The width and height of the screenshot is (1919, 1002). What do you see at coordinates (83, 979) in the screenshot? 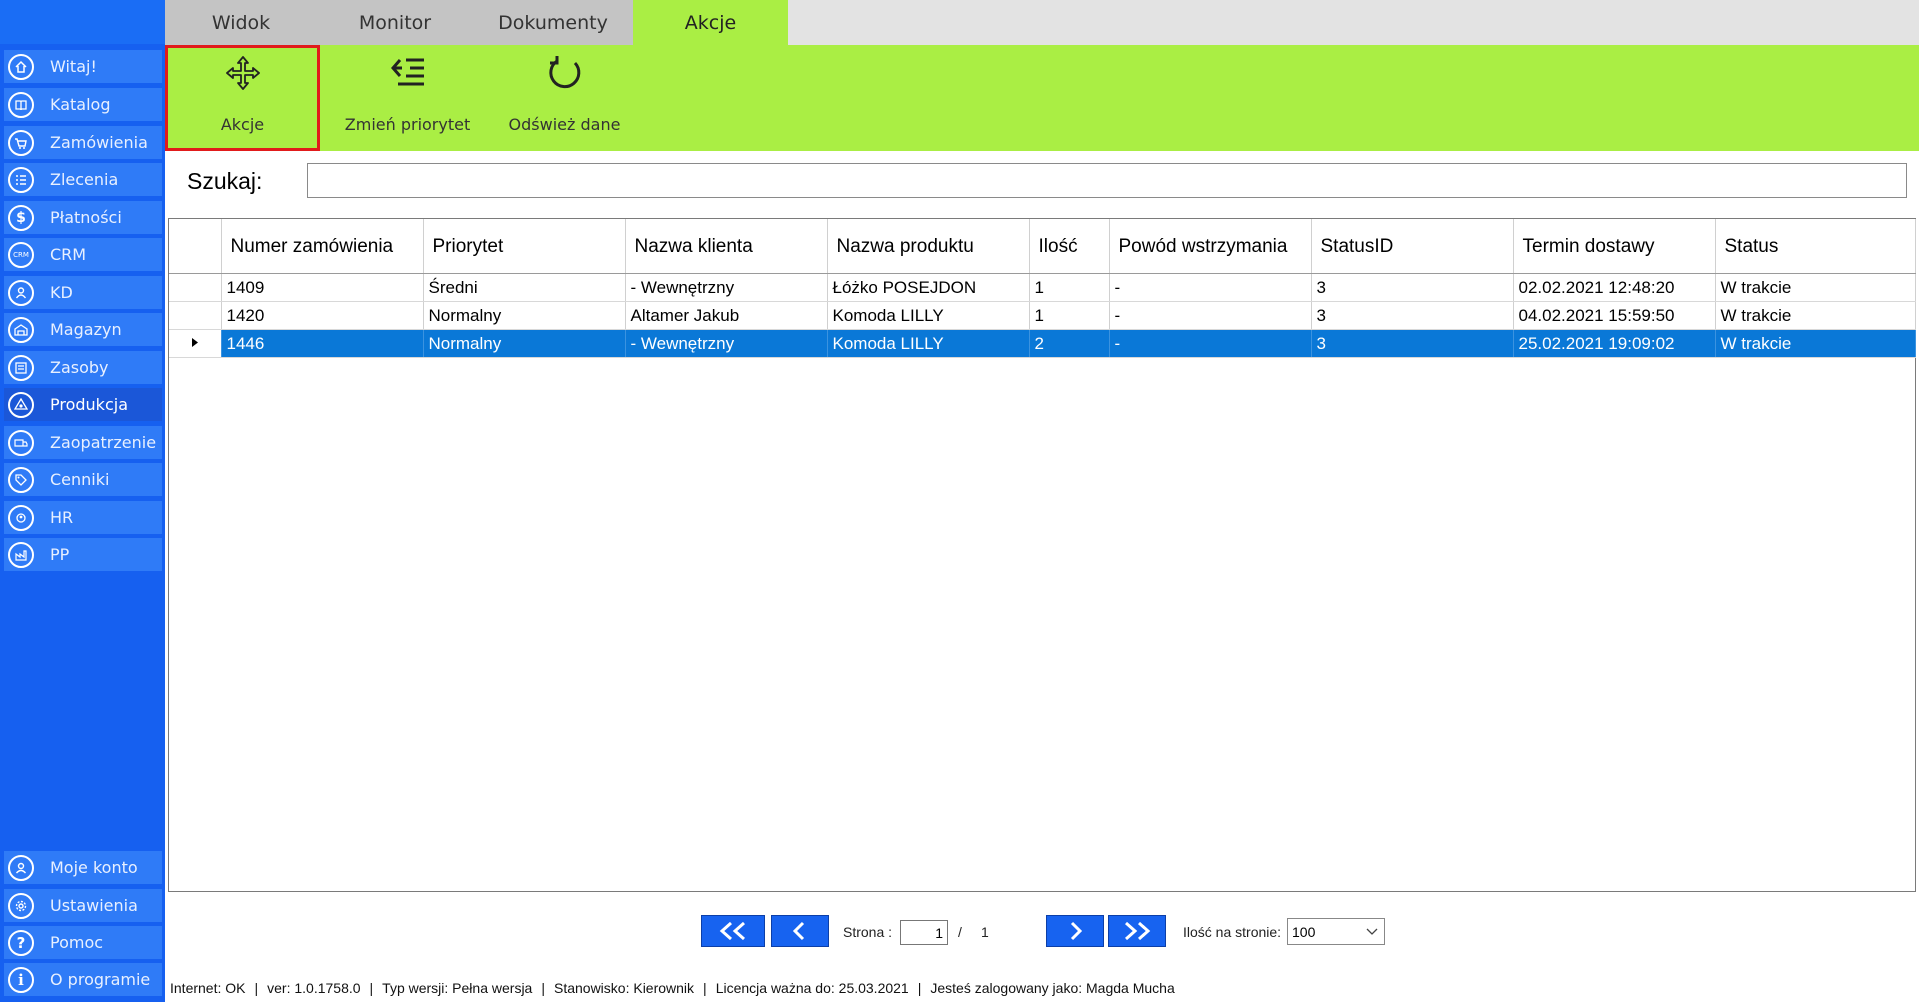
I see `sidebar-item-o-programie: i O programie` at bounding box center [83, 979].